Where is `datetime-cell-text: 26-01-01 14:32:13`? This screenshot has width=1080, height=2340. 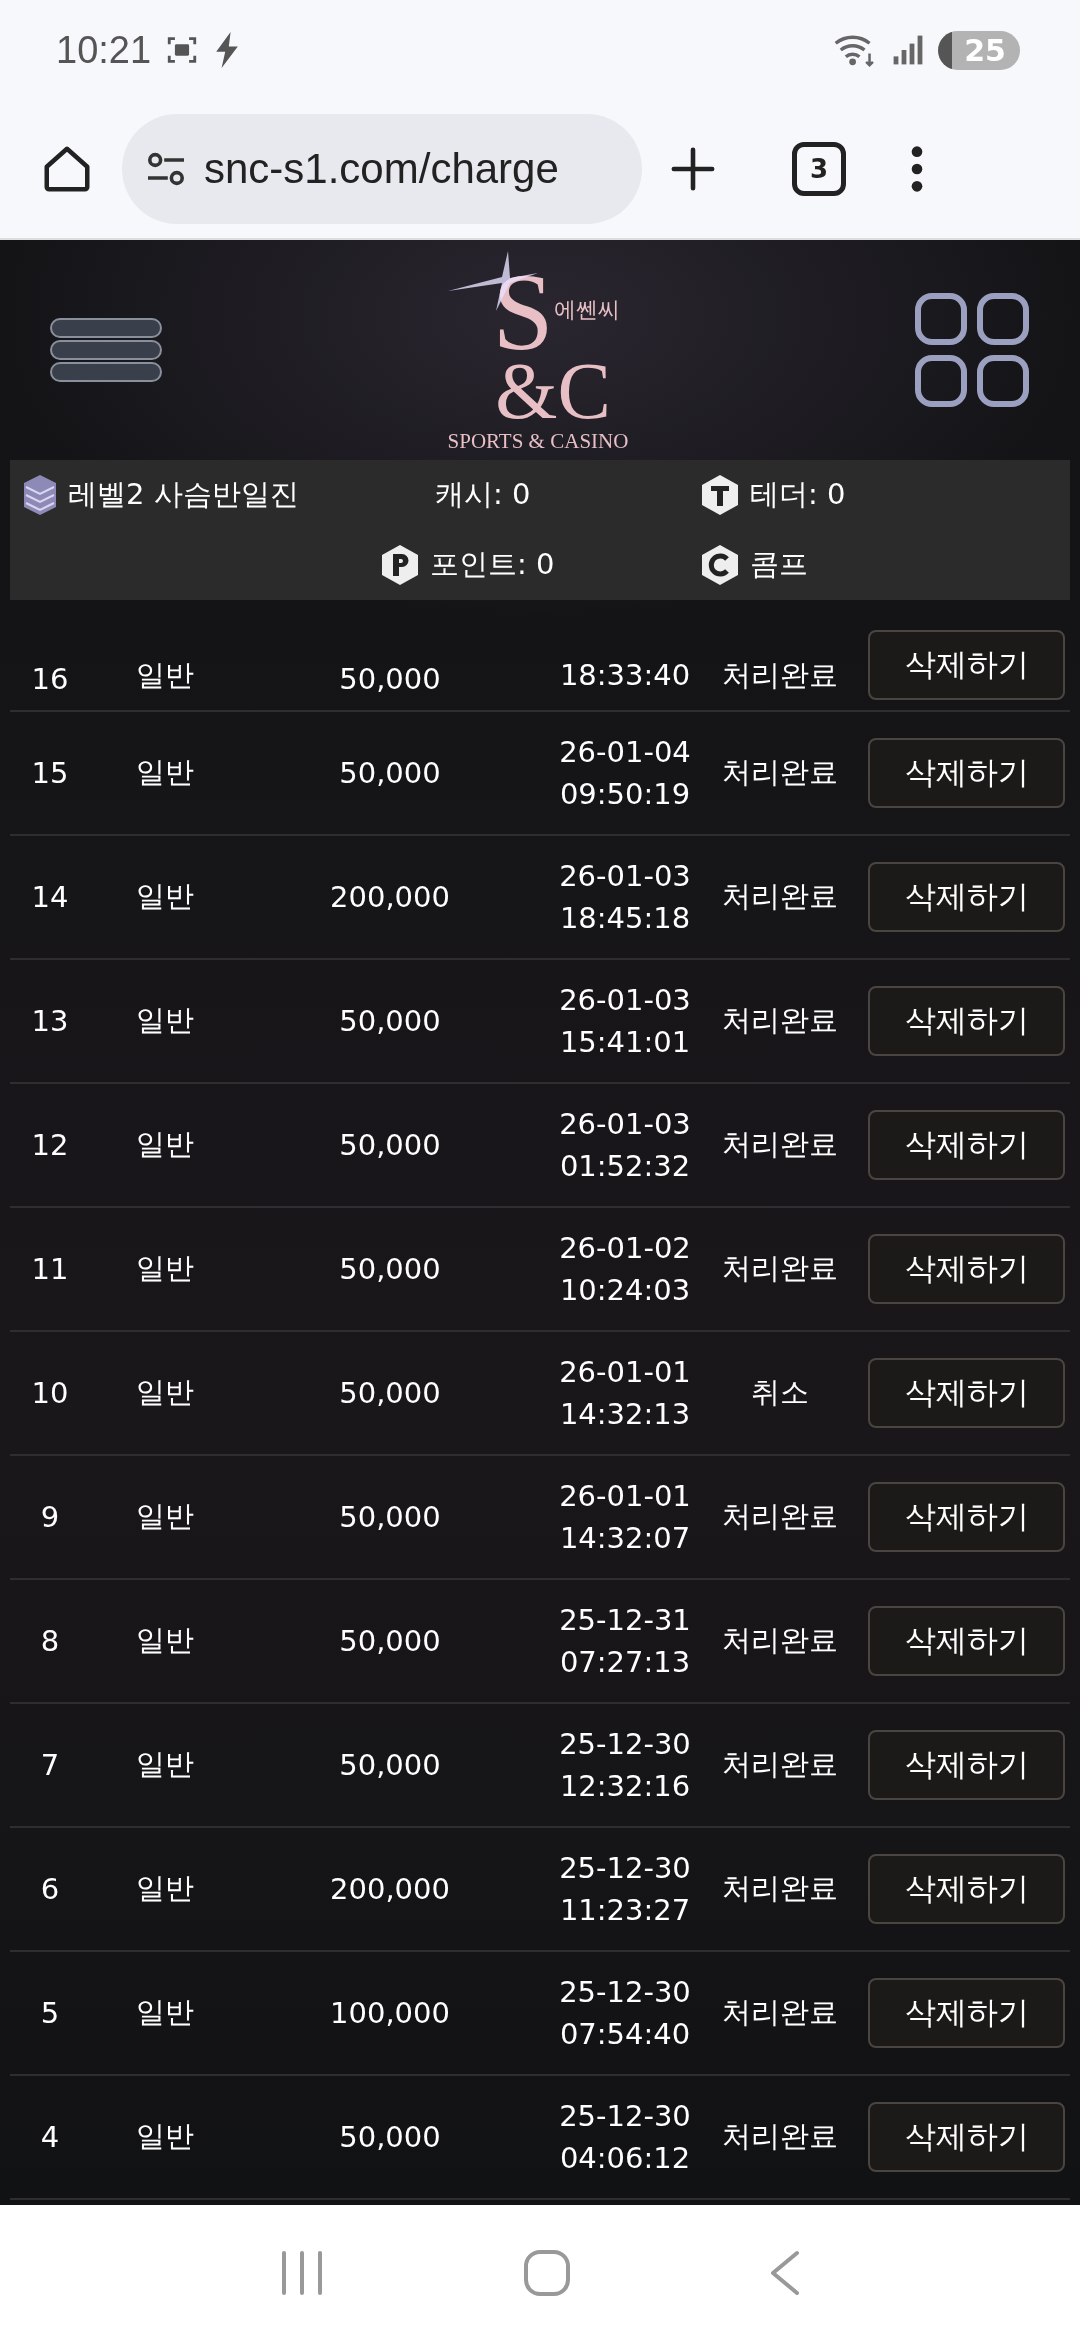 datetime-cell-text: 26-01-01 14:32:13 is located at coordinates (625, 1393).